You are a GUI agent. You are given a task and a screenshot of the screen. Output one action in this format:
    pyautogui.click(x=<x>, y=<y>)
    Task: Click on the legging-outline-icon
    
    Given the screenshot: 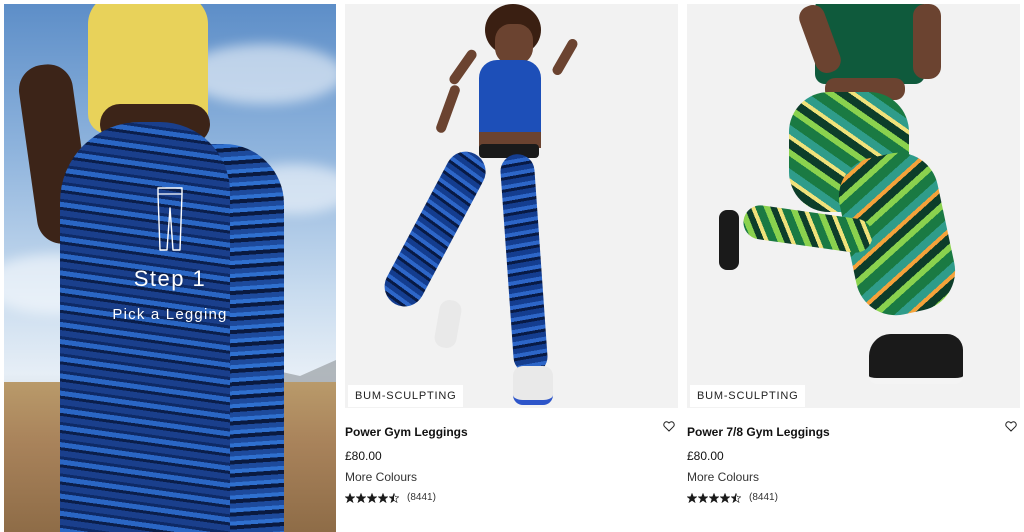 What is the action you would take?
    pyautogui.click(x=170, y=219)
    